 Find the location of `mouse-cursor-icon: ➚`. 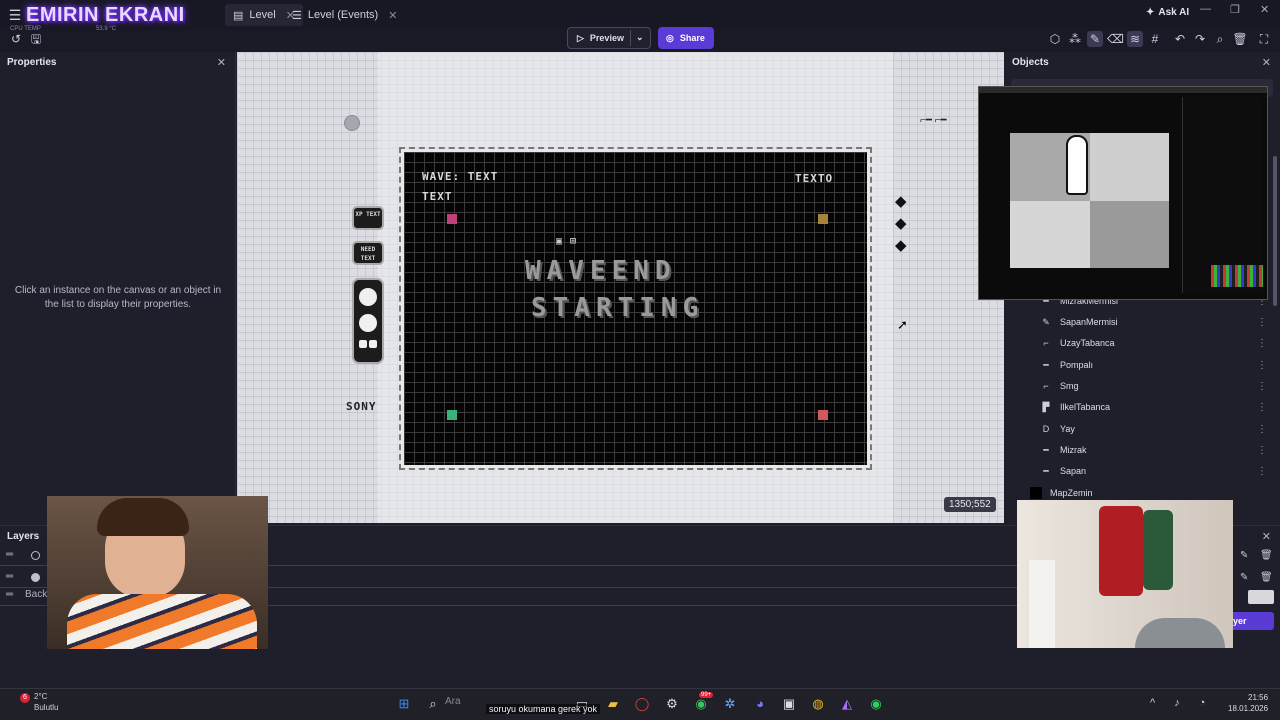

mouse-cursor-icon: ➚ is located at coordinates (902, 324).